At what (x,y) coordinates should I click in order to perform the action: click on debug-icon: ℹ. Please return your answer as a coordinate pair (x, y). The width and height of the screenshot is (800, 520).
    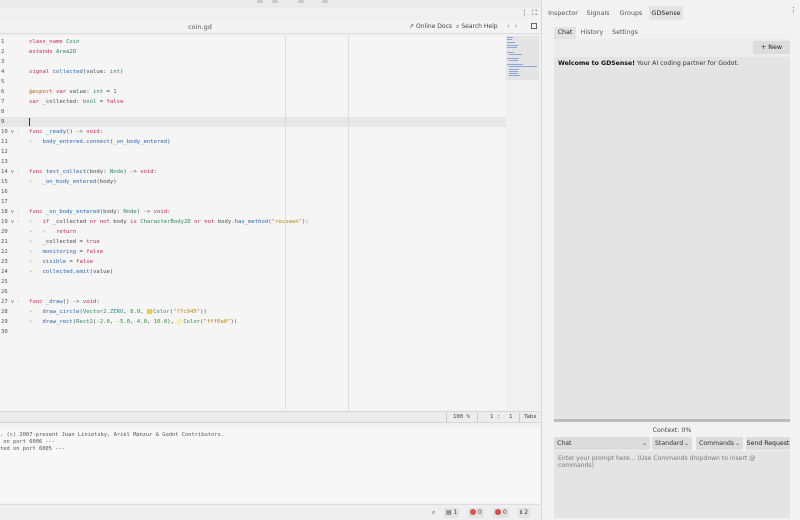
    Looking at the image, I should click on (521, 512).